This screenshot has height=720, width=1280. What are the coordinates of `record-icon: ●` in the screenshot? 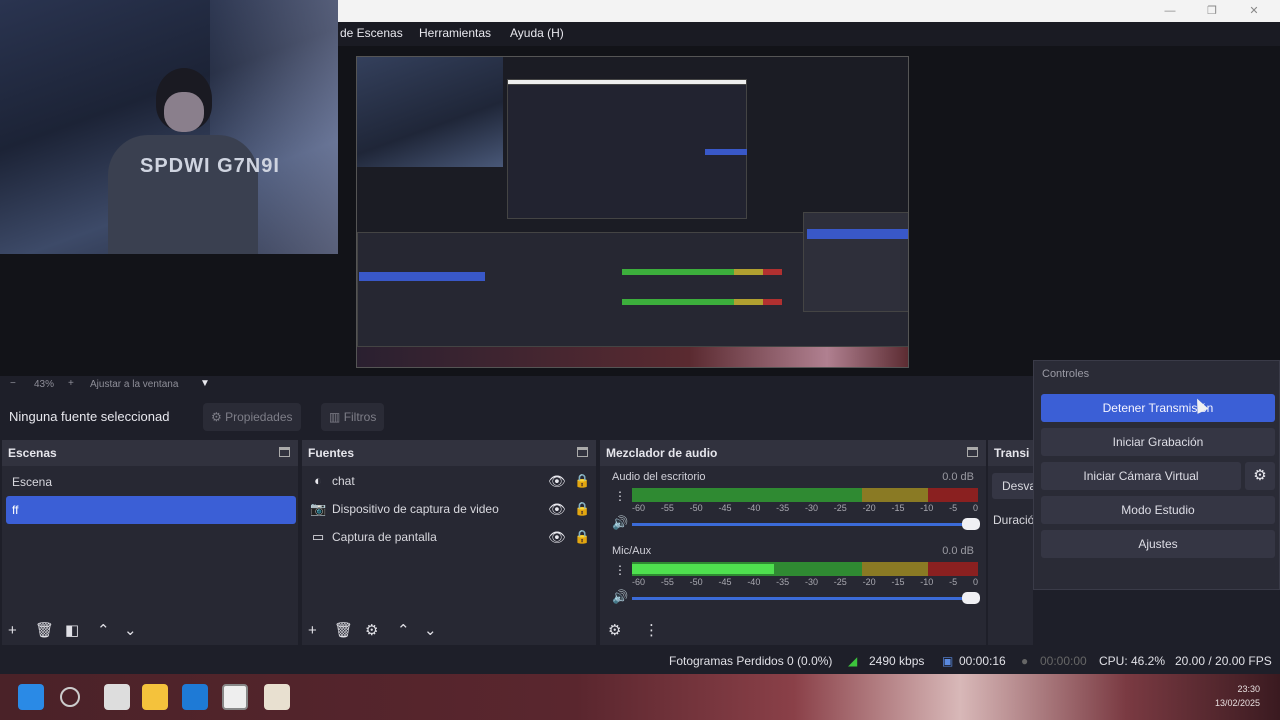 It's located at (1025, 661).